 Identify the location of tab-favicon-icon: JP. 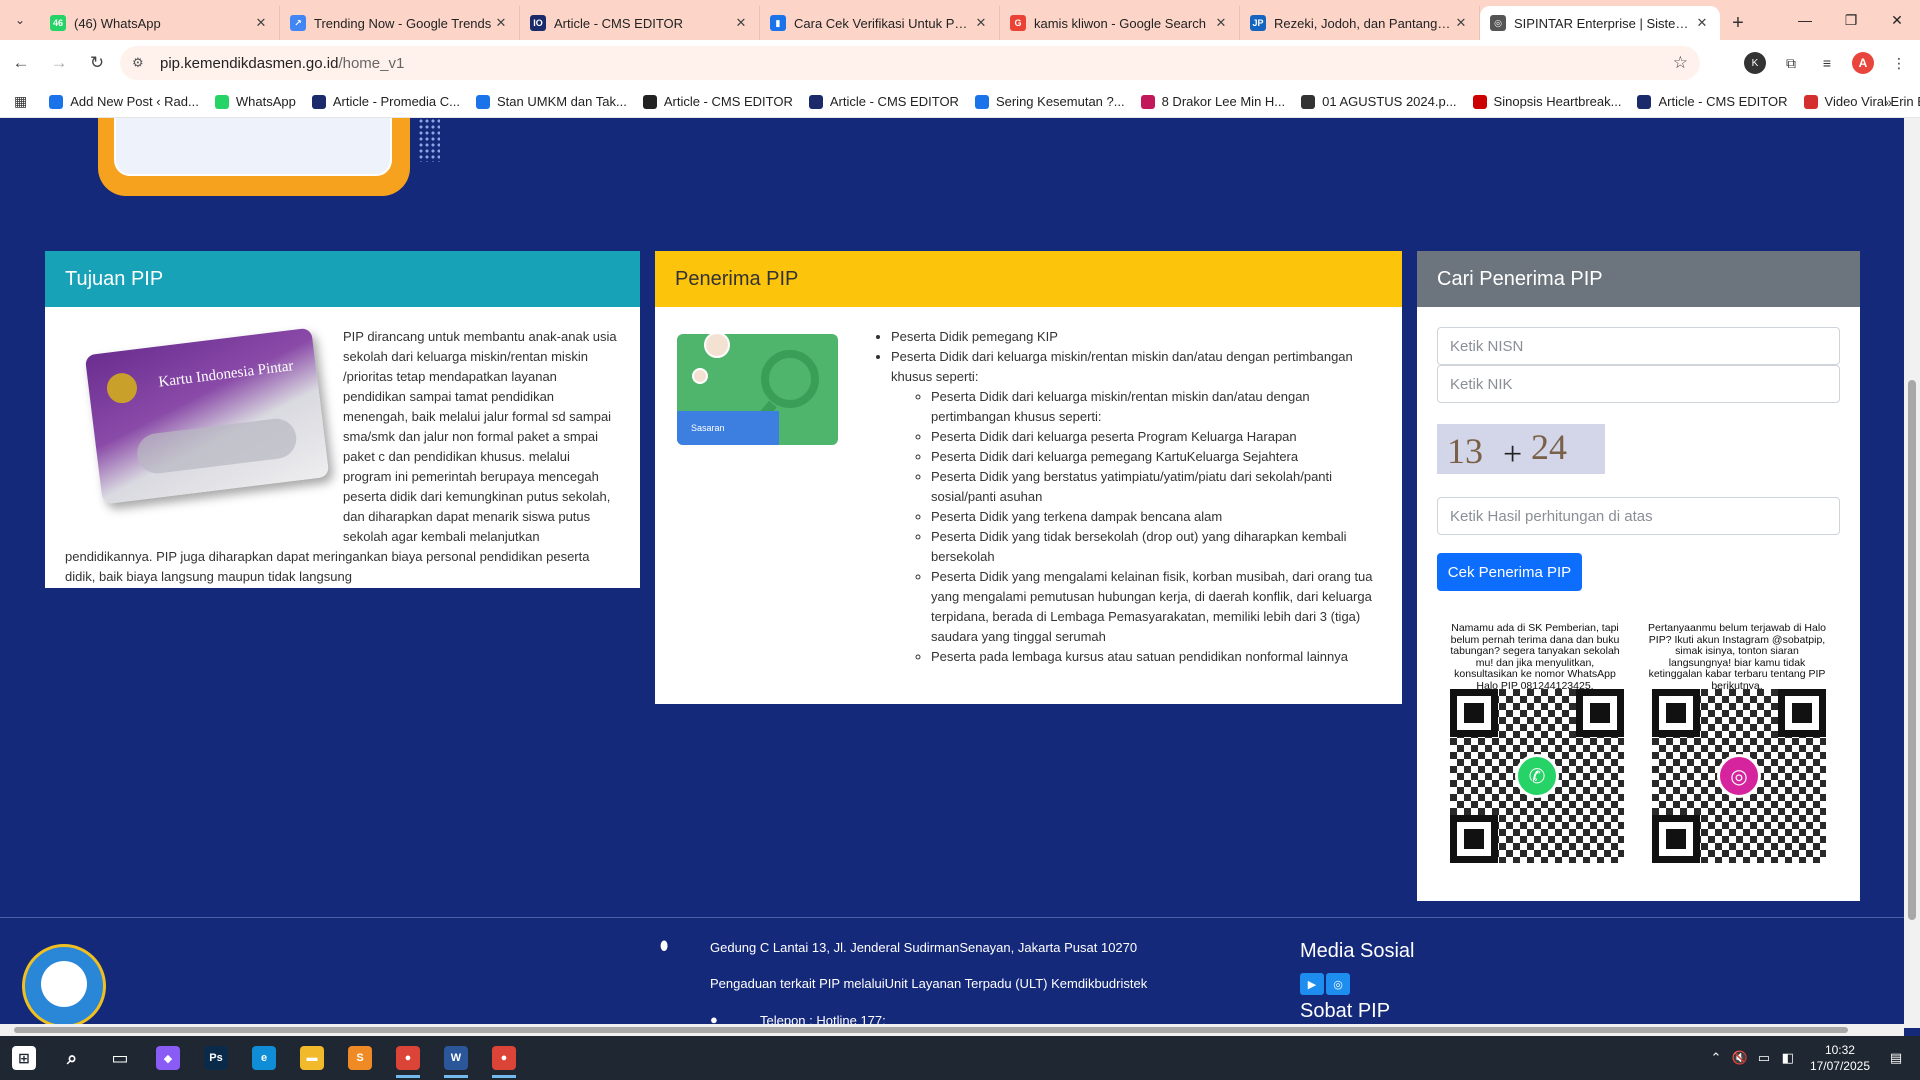
(1258, 23).